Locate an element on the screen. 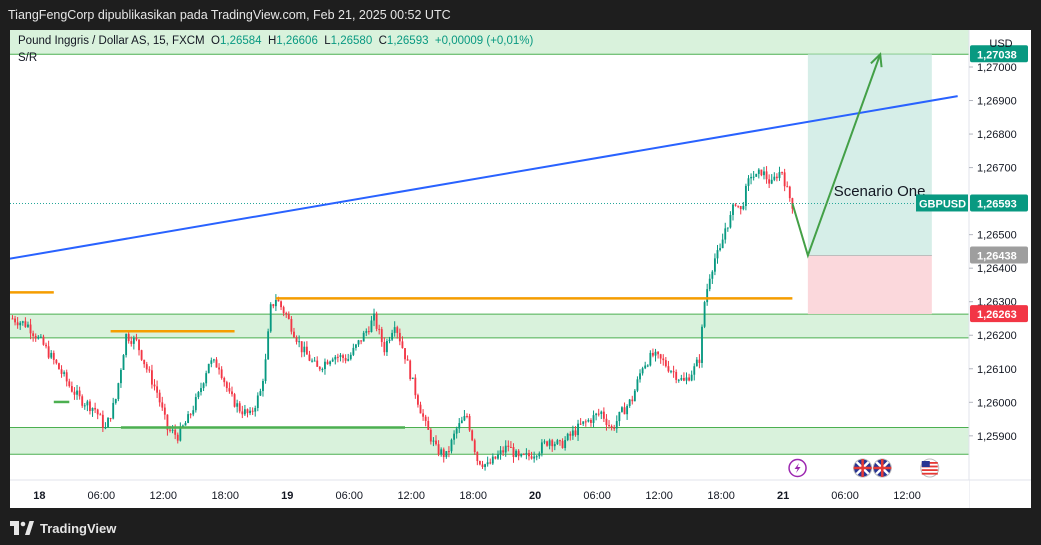 The height and width of the screenshot is (545, 1041). price-tag-label: 1,26593 is located at coordinates (997, 204).